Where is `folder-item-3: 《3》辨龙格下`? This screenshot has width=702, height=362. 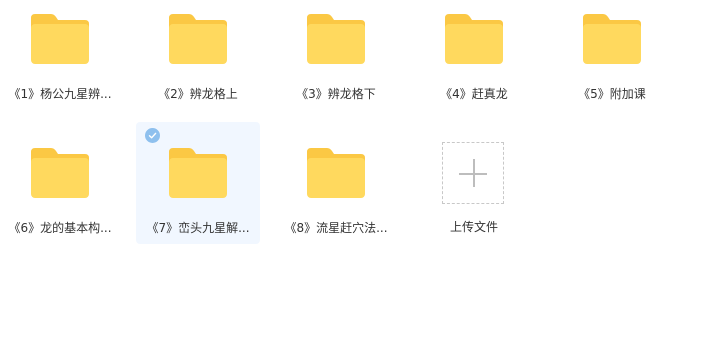 folder-item-3: 《3》辨龙格下 is located at coordinates (336, 62).